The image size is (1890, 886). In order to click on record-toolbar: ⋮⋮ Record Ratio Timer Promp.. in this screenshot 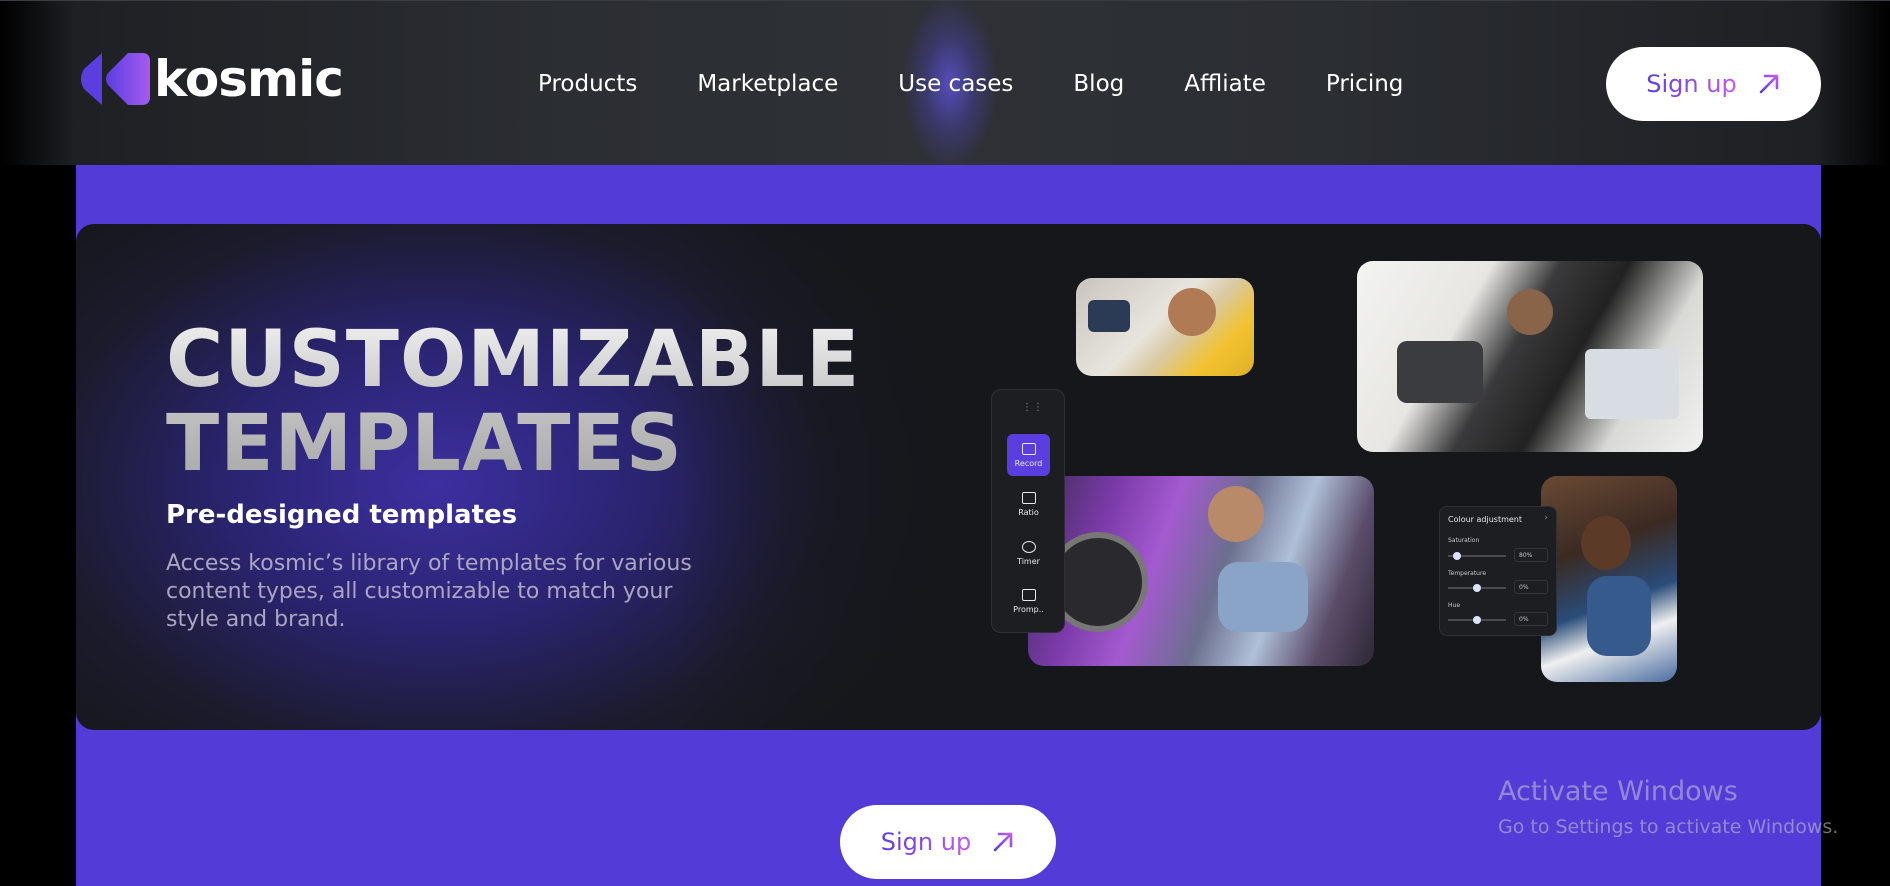, I will do `click(1028, 511)`.